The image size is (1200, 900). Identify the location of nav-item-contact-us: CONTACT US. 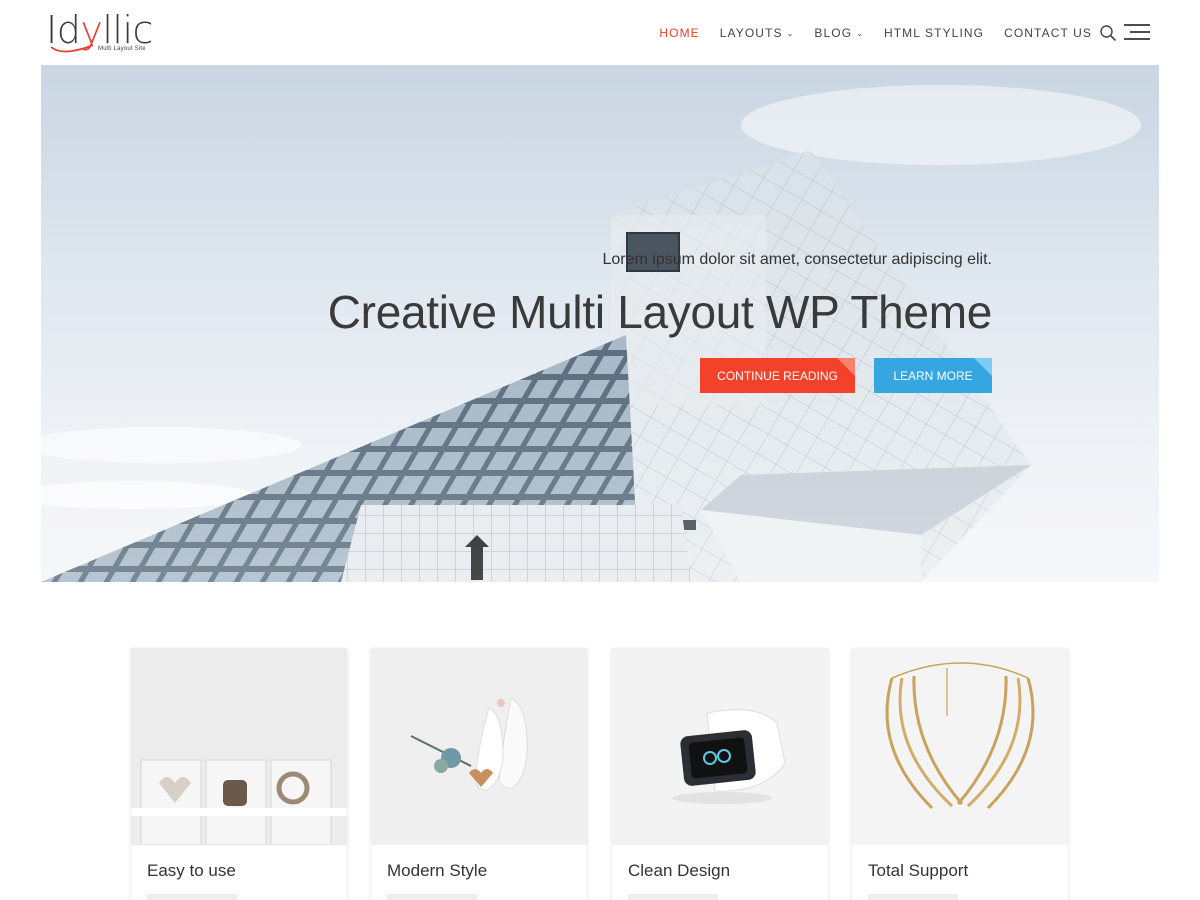
(1048, 33).